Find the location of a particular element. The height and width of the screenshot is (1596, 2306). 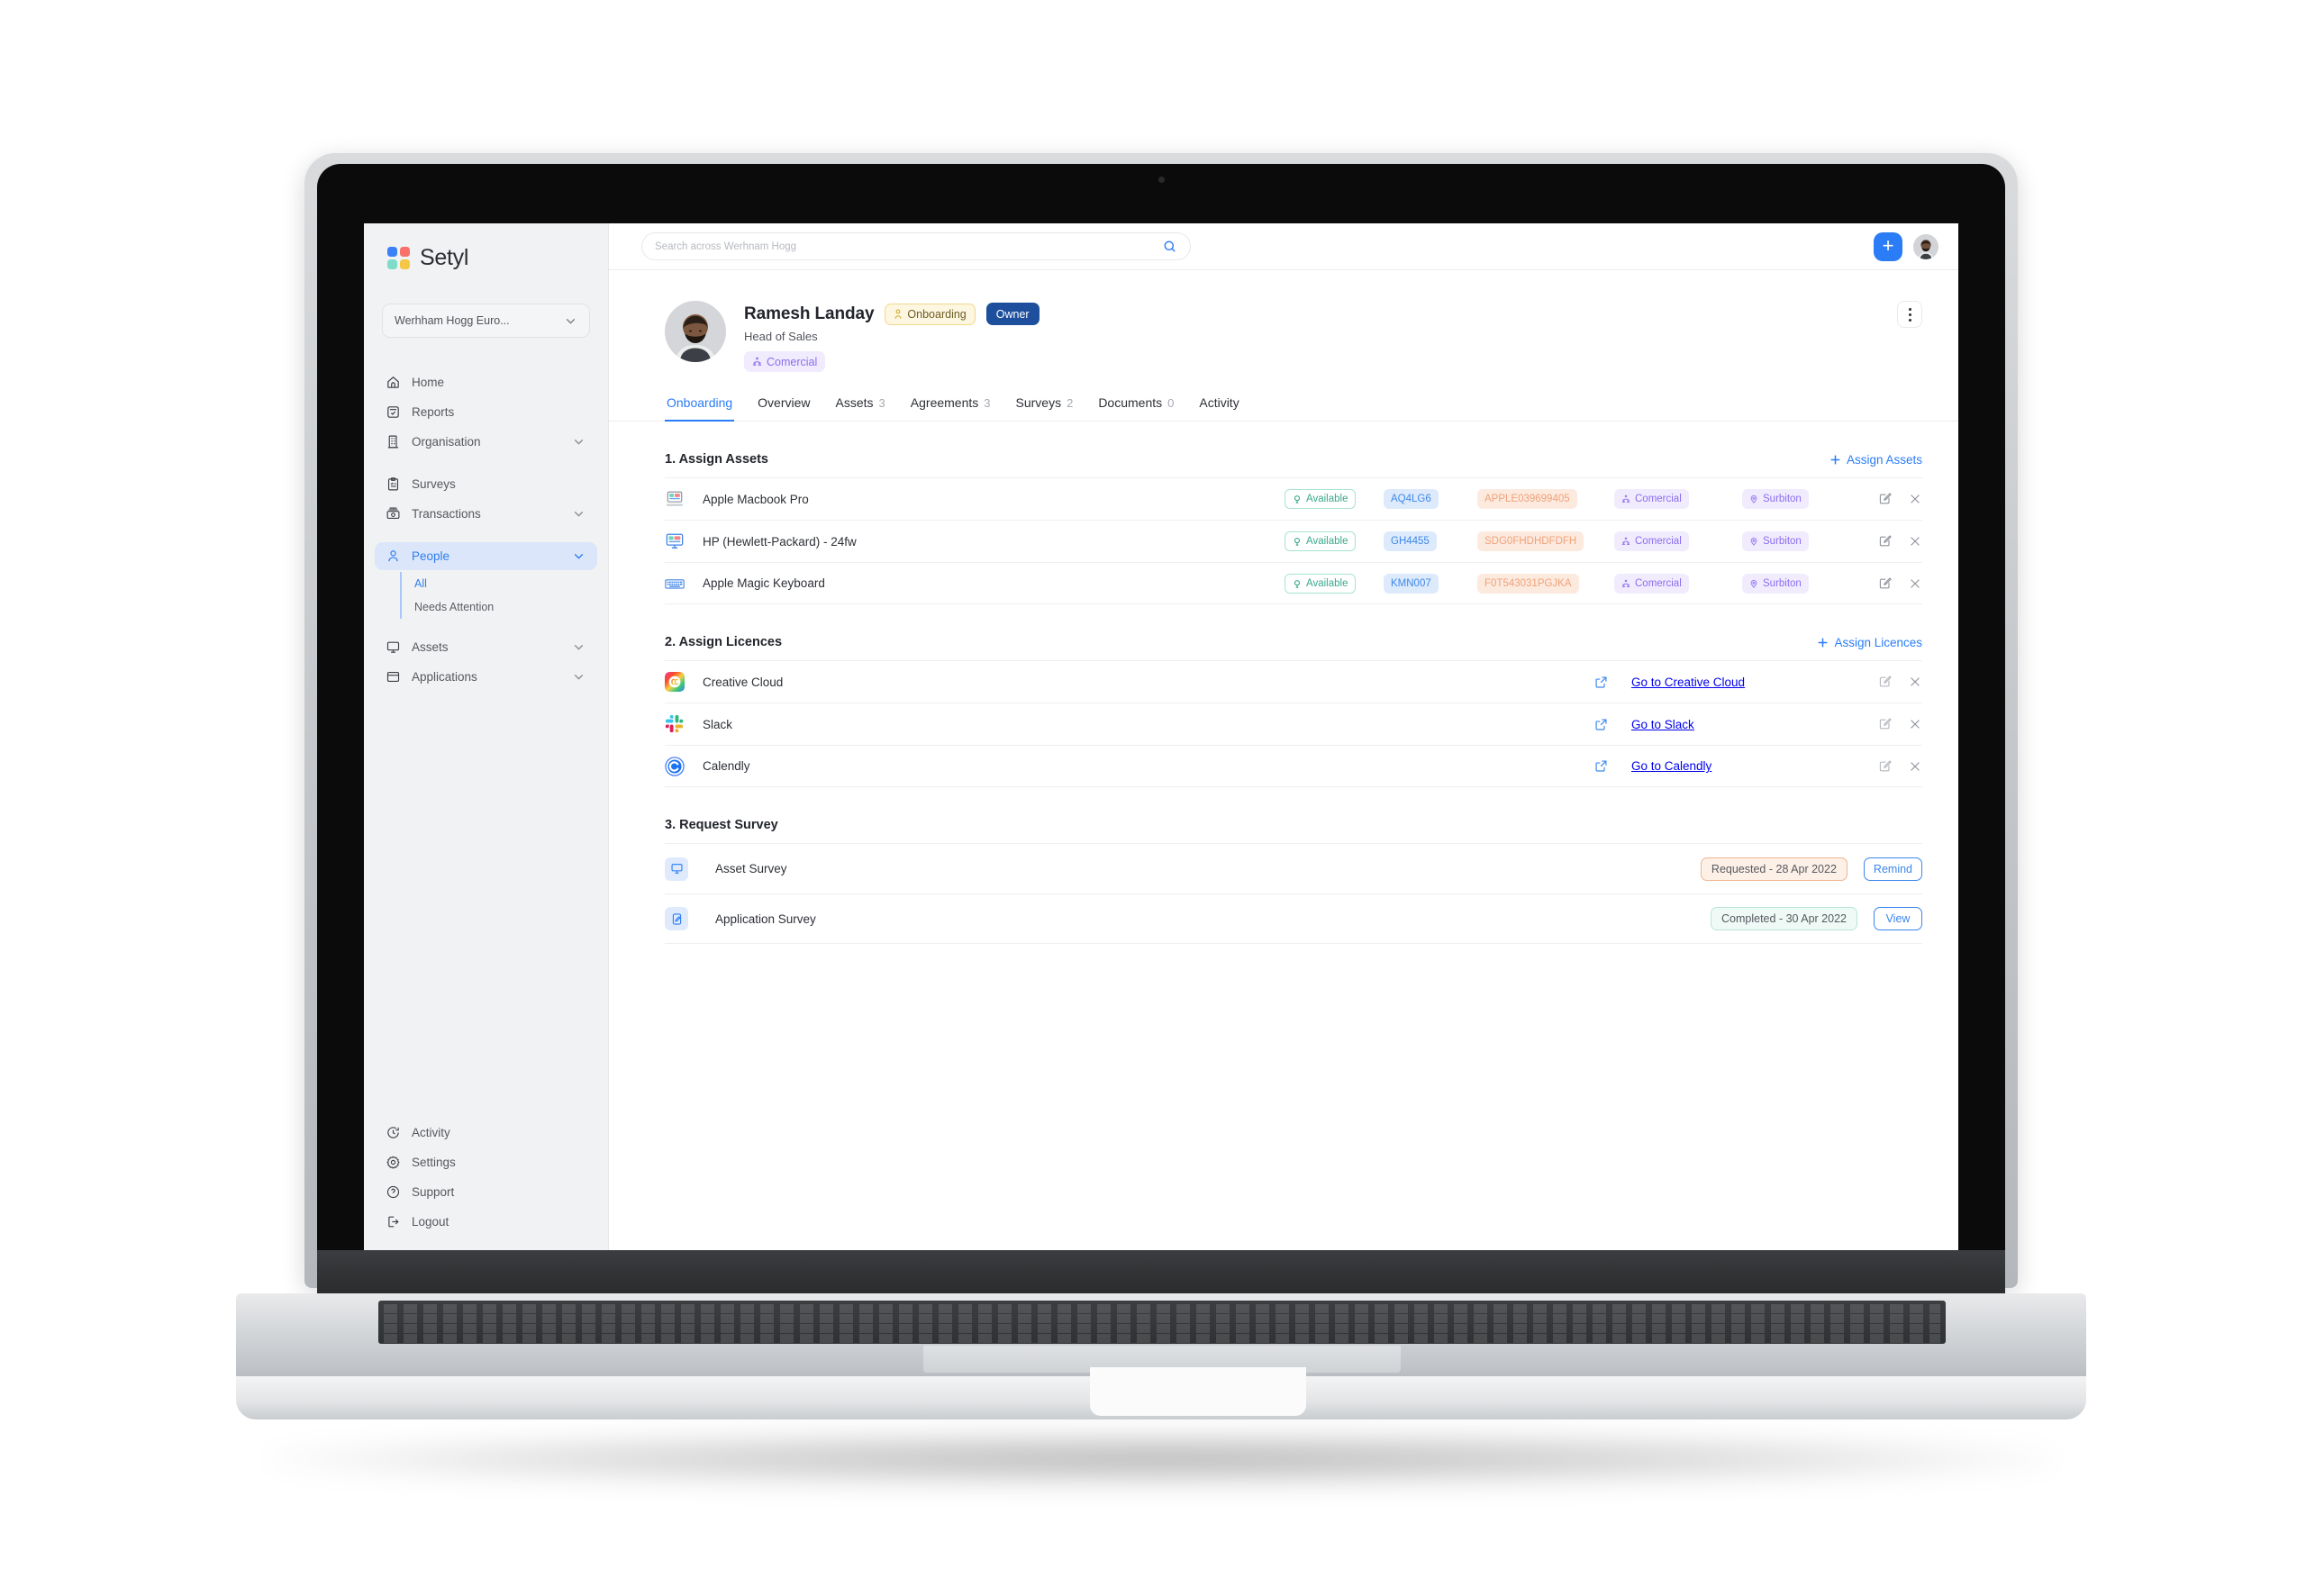

asset-team-cell: Comercial is located at coordinates (1678, 541).